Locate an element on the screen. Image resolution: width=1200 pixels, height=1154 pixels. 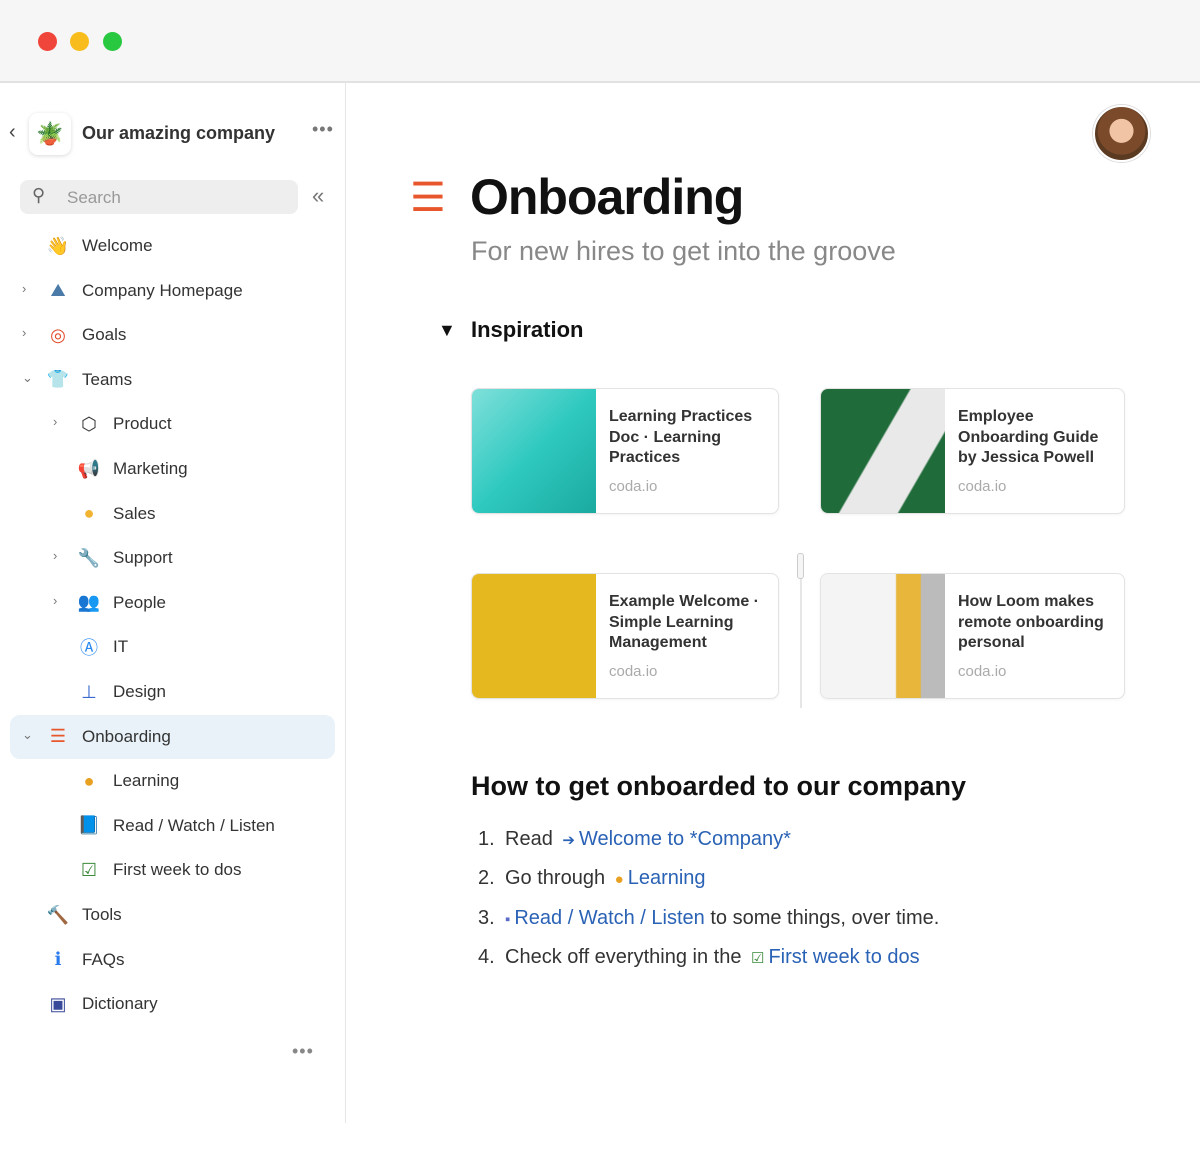
sidebar-item-label: Onboarding is located at coordinates (126, 736).